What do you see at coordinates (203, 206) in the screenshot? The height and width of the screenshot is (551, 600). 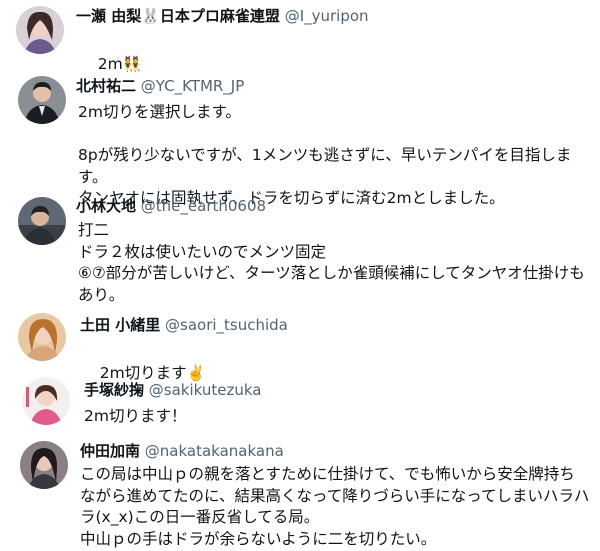 I see `author-handle: @the_earth0608` at bounding box center [203, 206].